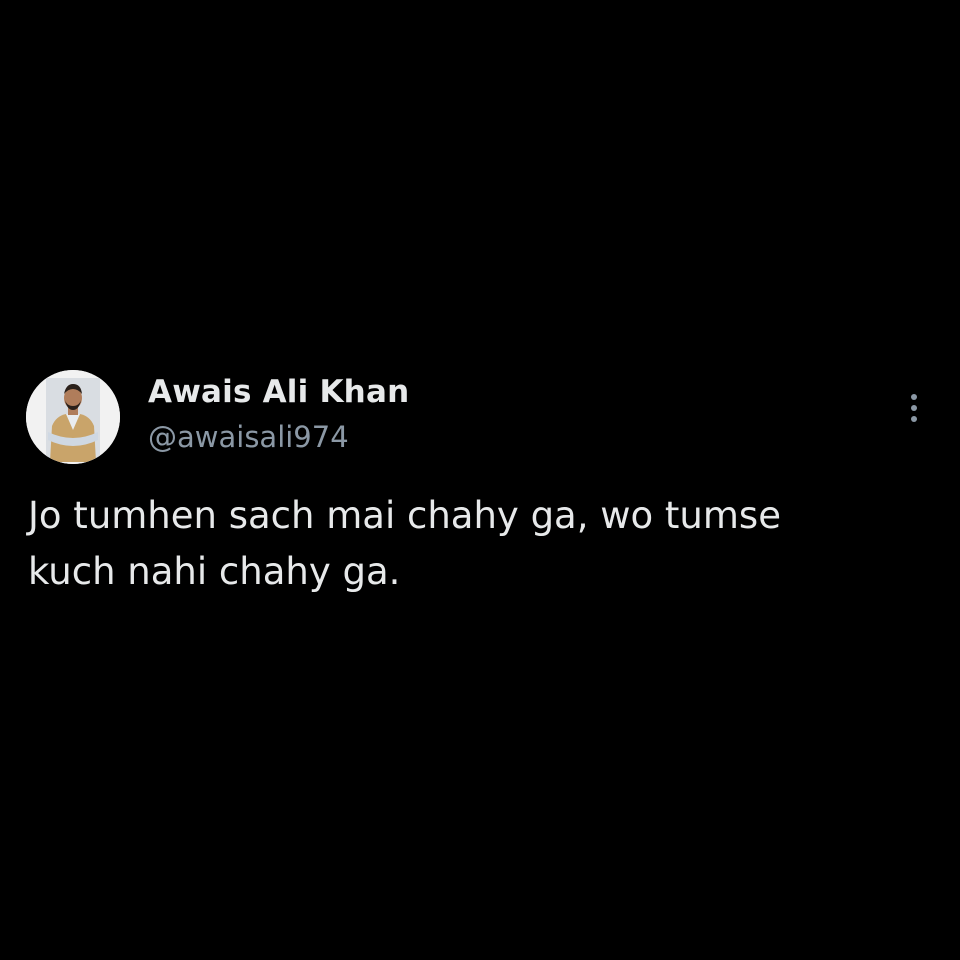  I want to click on author-handle: @awaisali974, so click(248, 437).